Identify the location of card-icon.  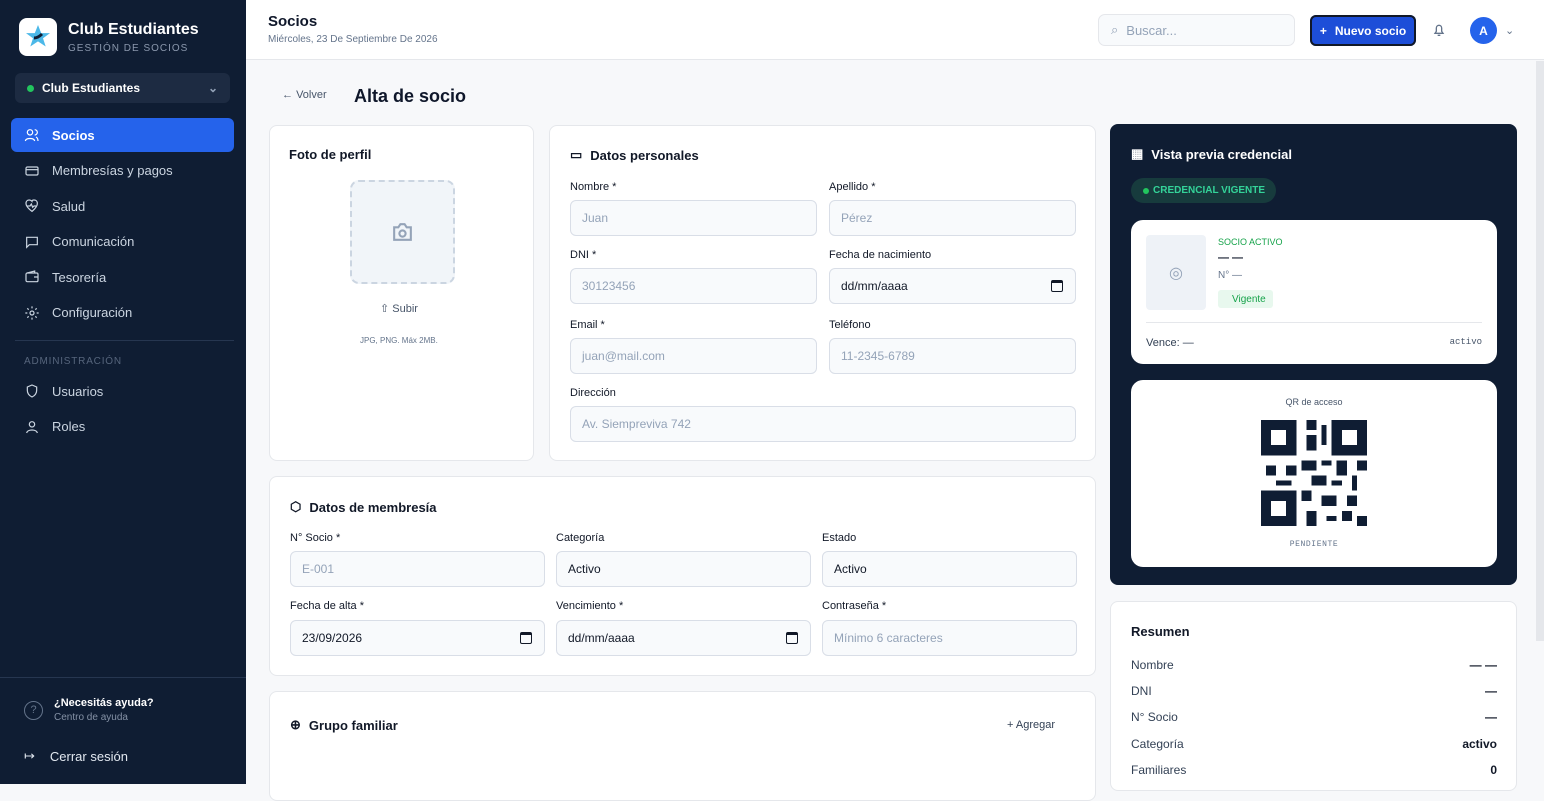
(32, 170).